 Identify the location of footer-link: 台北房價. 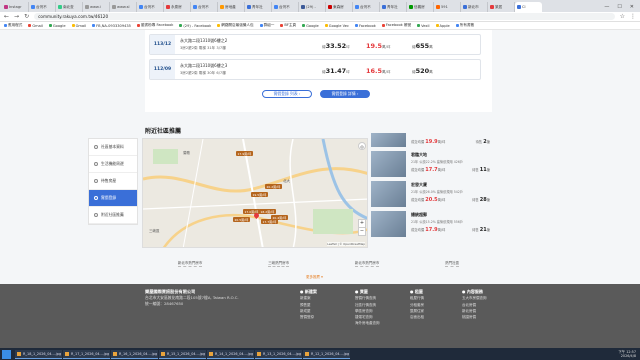
(469, 305).